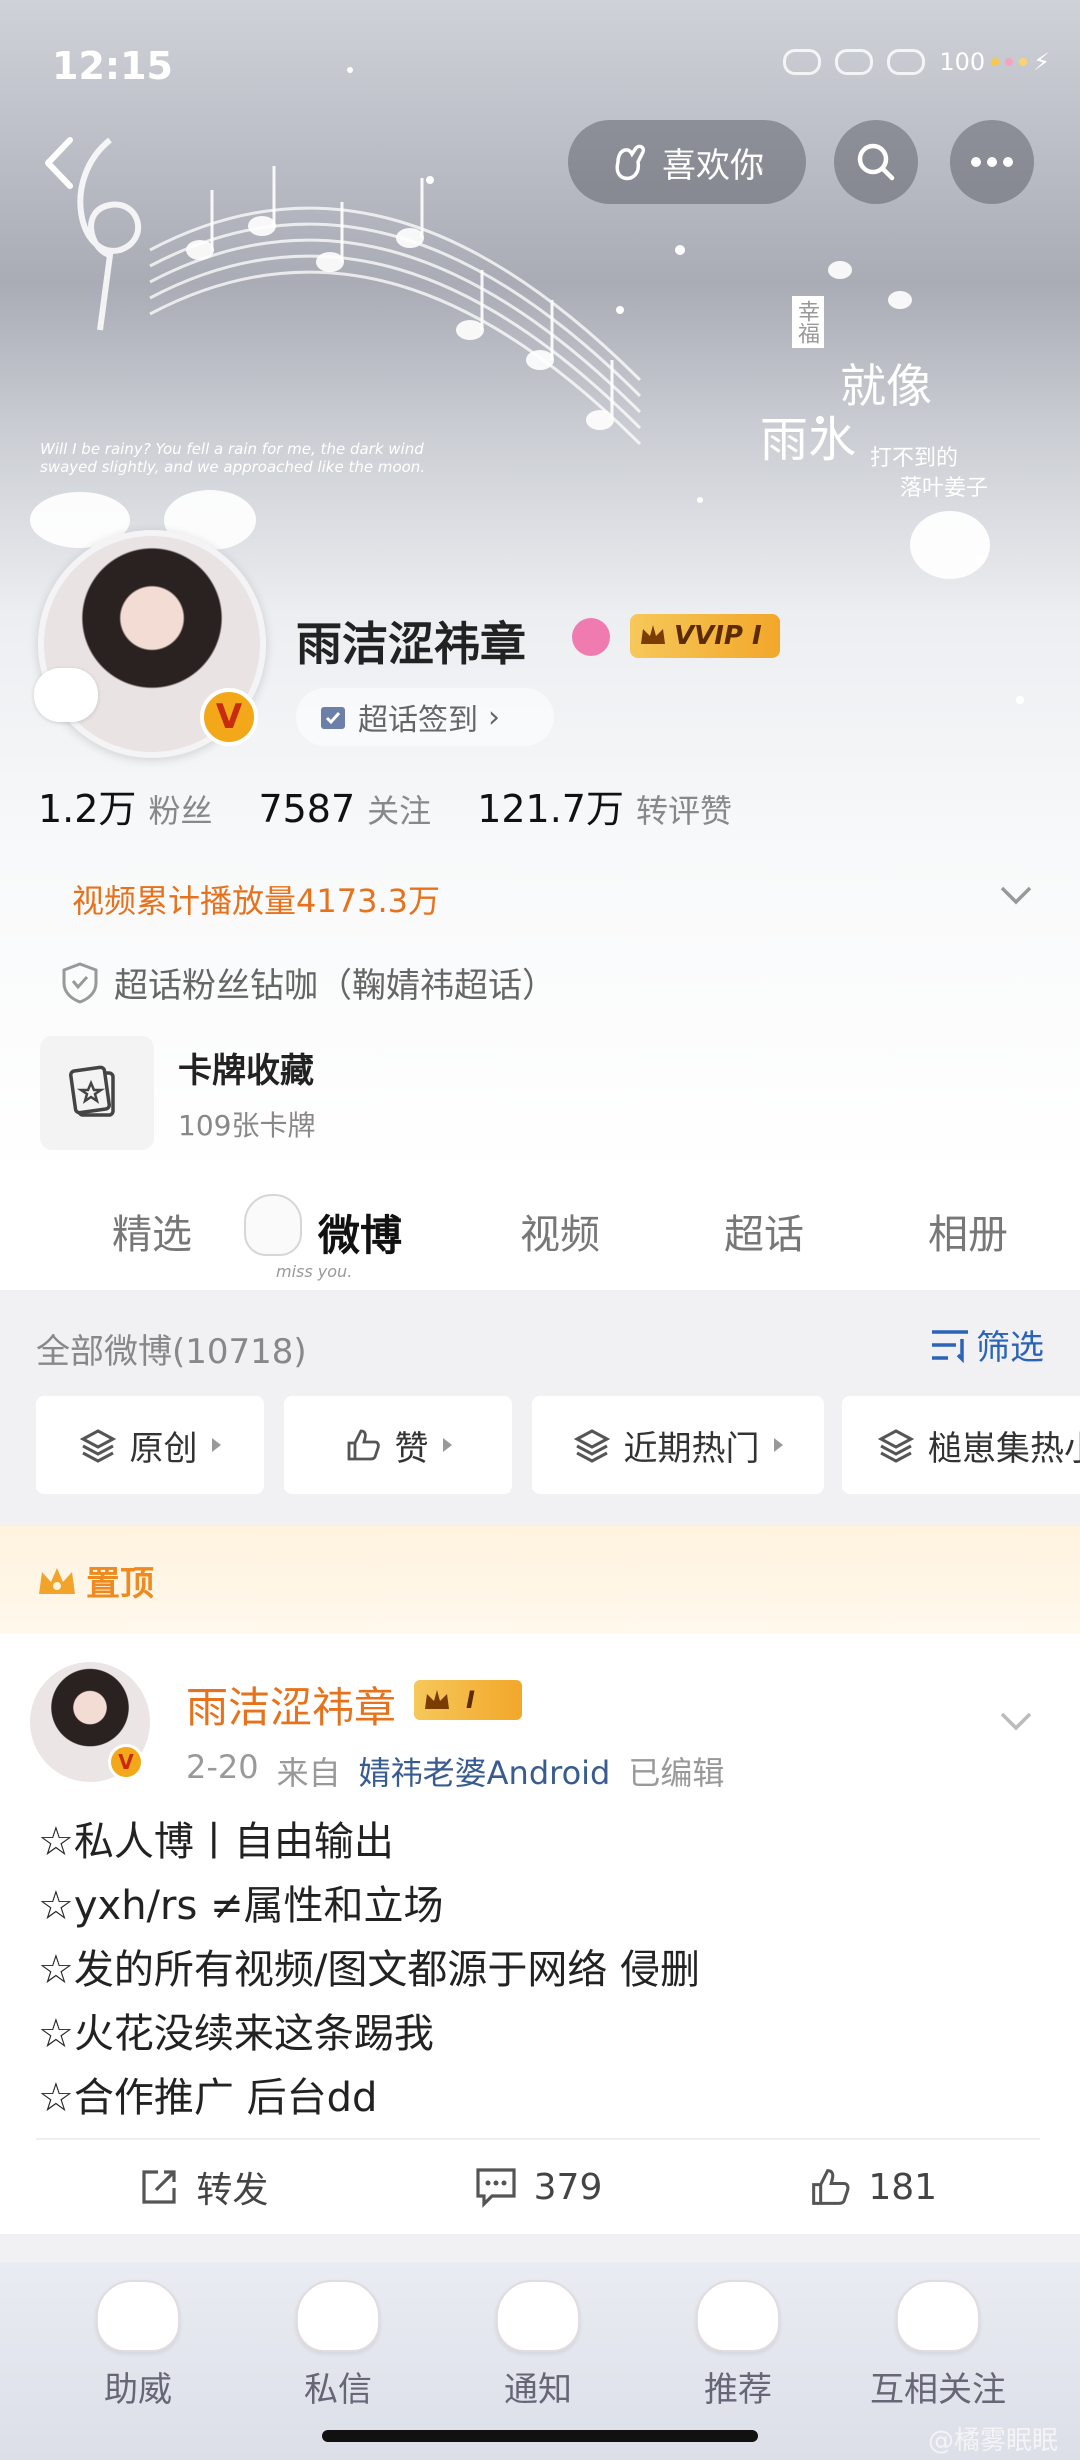 Image resolution: width=1080 pixels, height=2460 pixels. What do you see at coordinates (171, 1352) in the screenshot?
I see `feed-count: 全部微博(10718)` at bounding box center [171, 1352].